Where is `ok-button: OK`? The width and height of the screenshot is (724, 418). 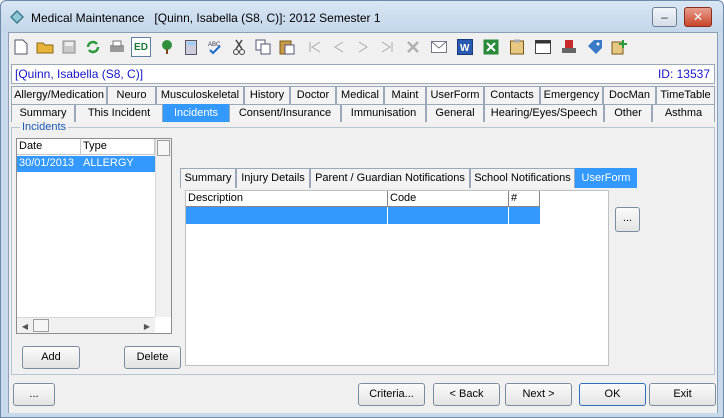 ok-button: OK is located at coordinates (612, 394).